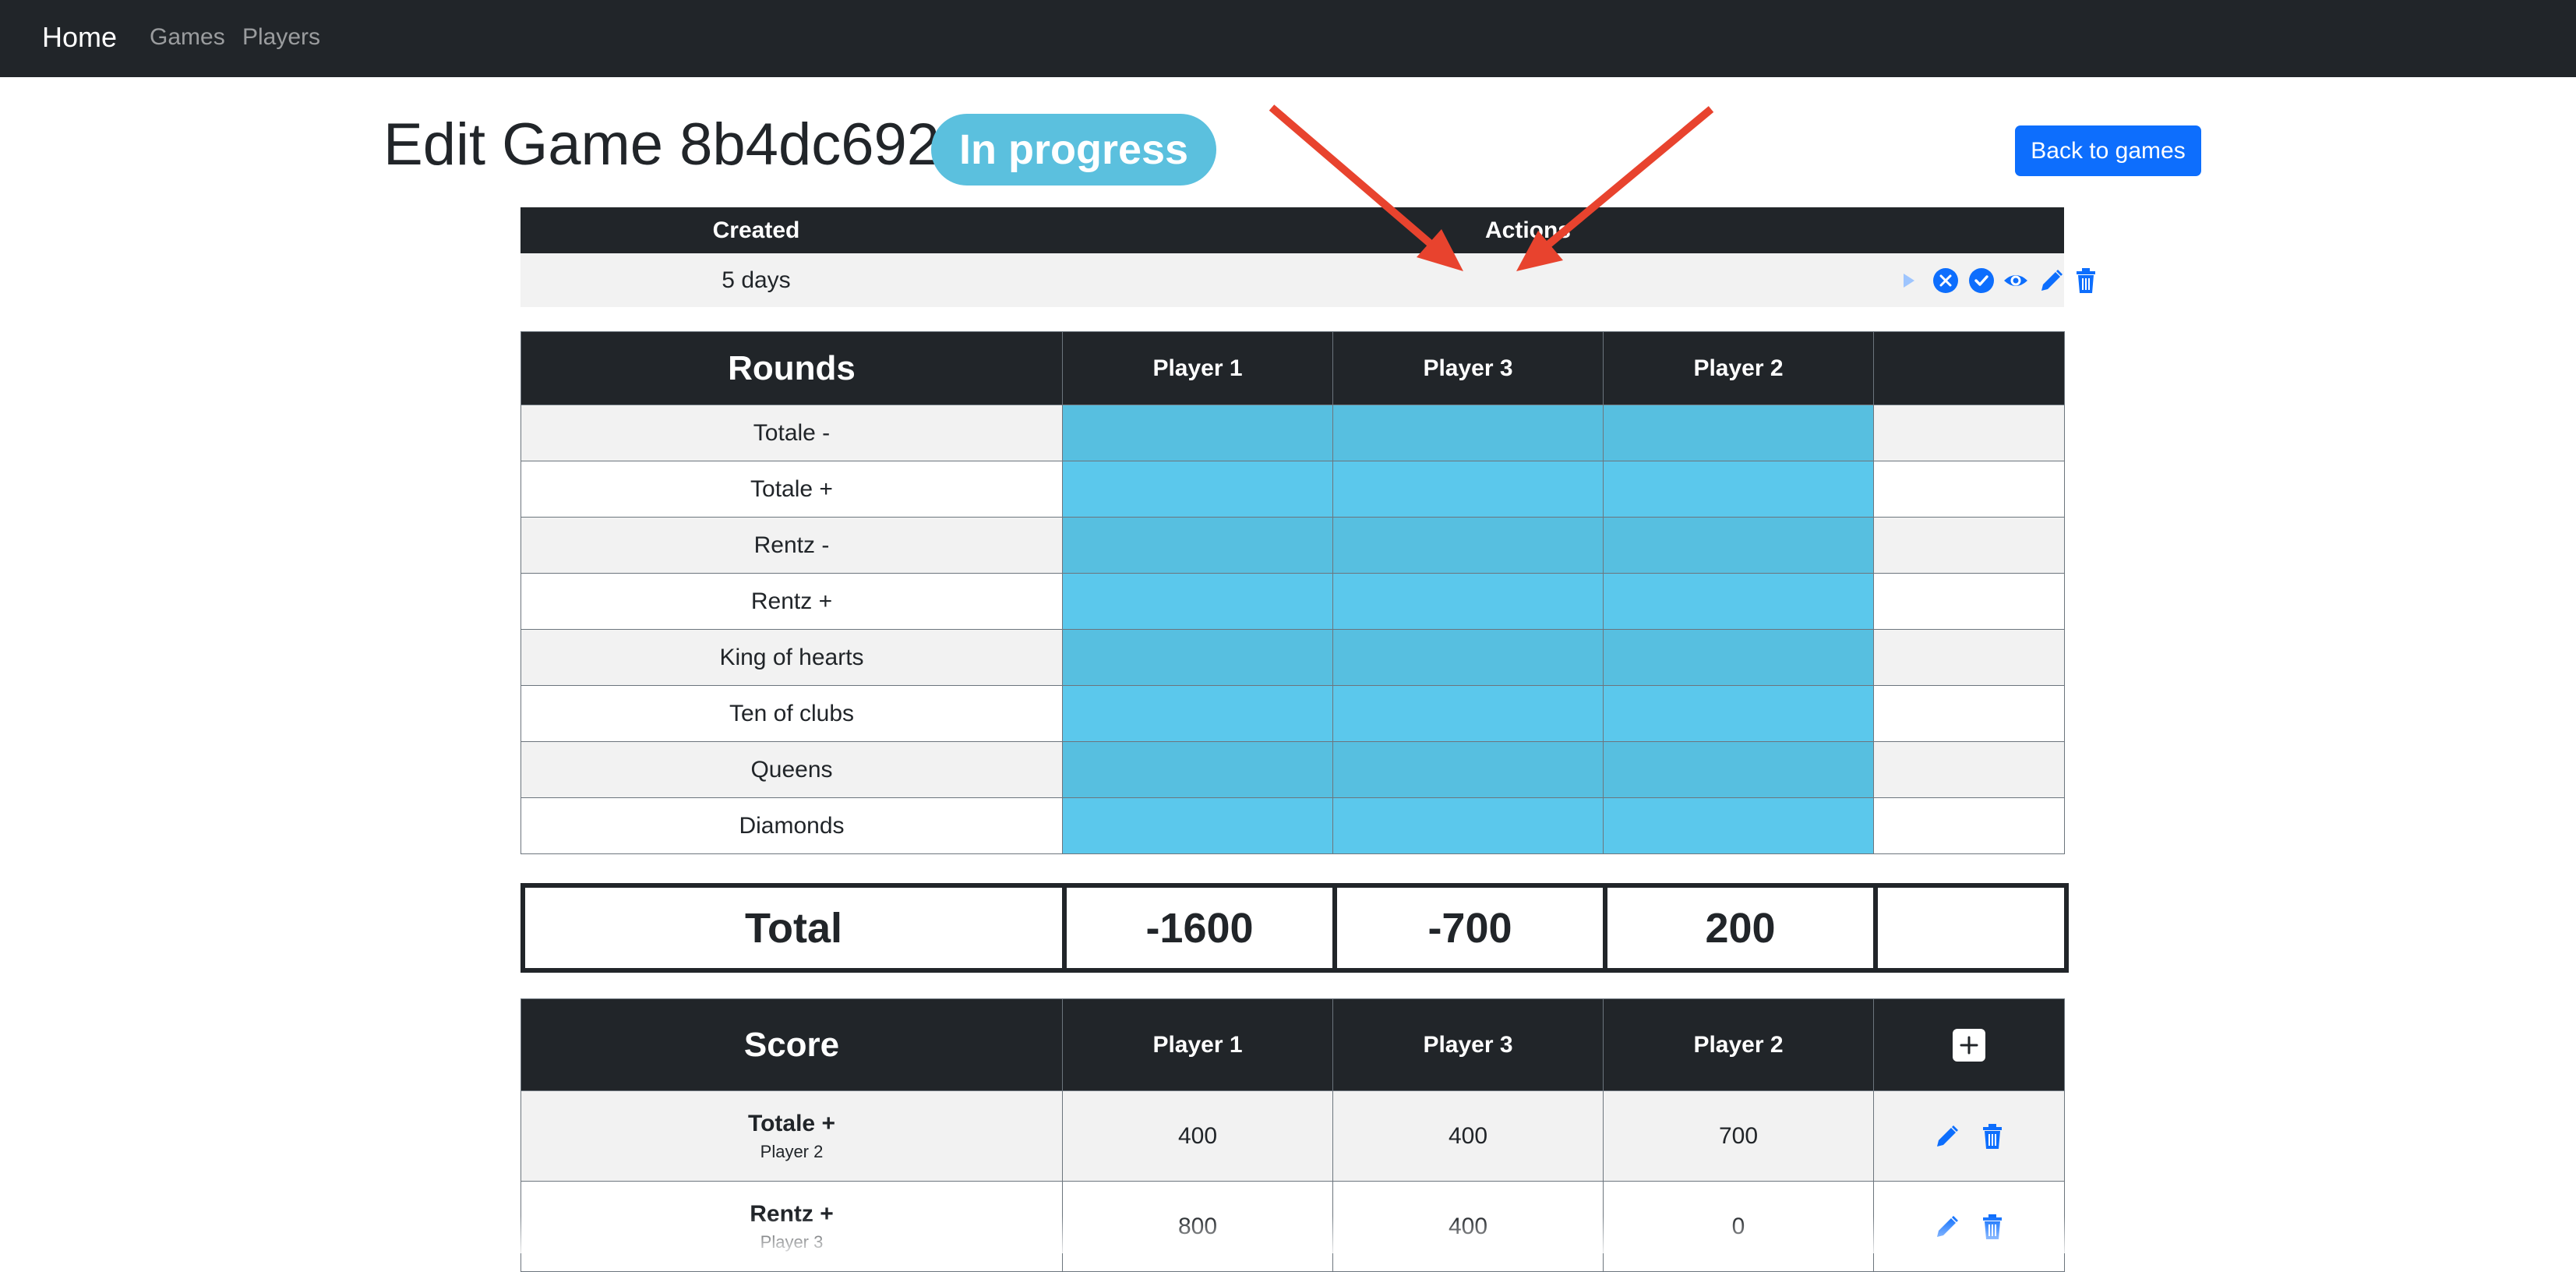  Describe the element at coordinates (1491, 187) in the screenshot. I see `annotation-arrows` at that location.